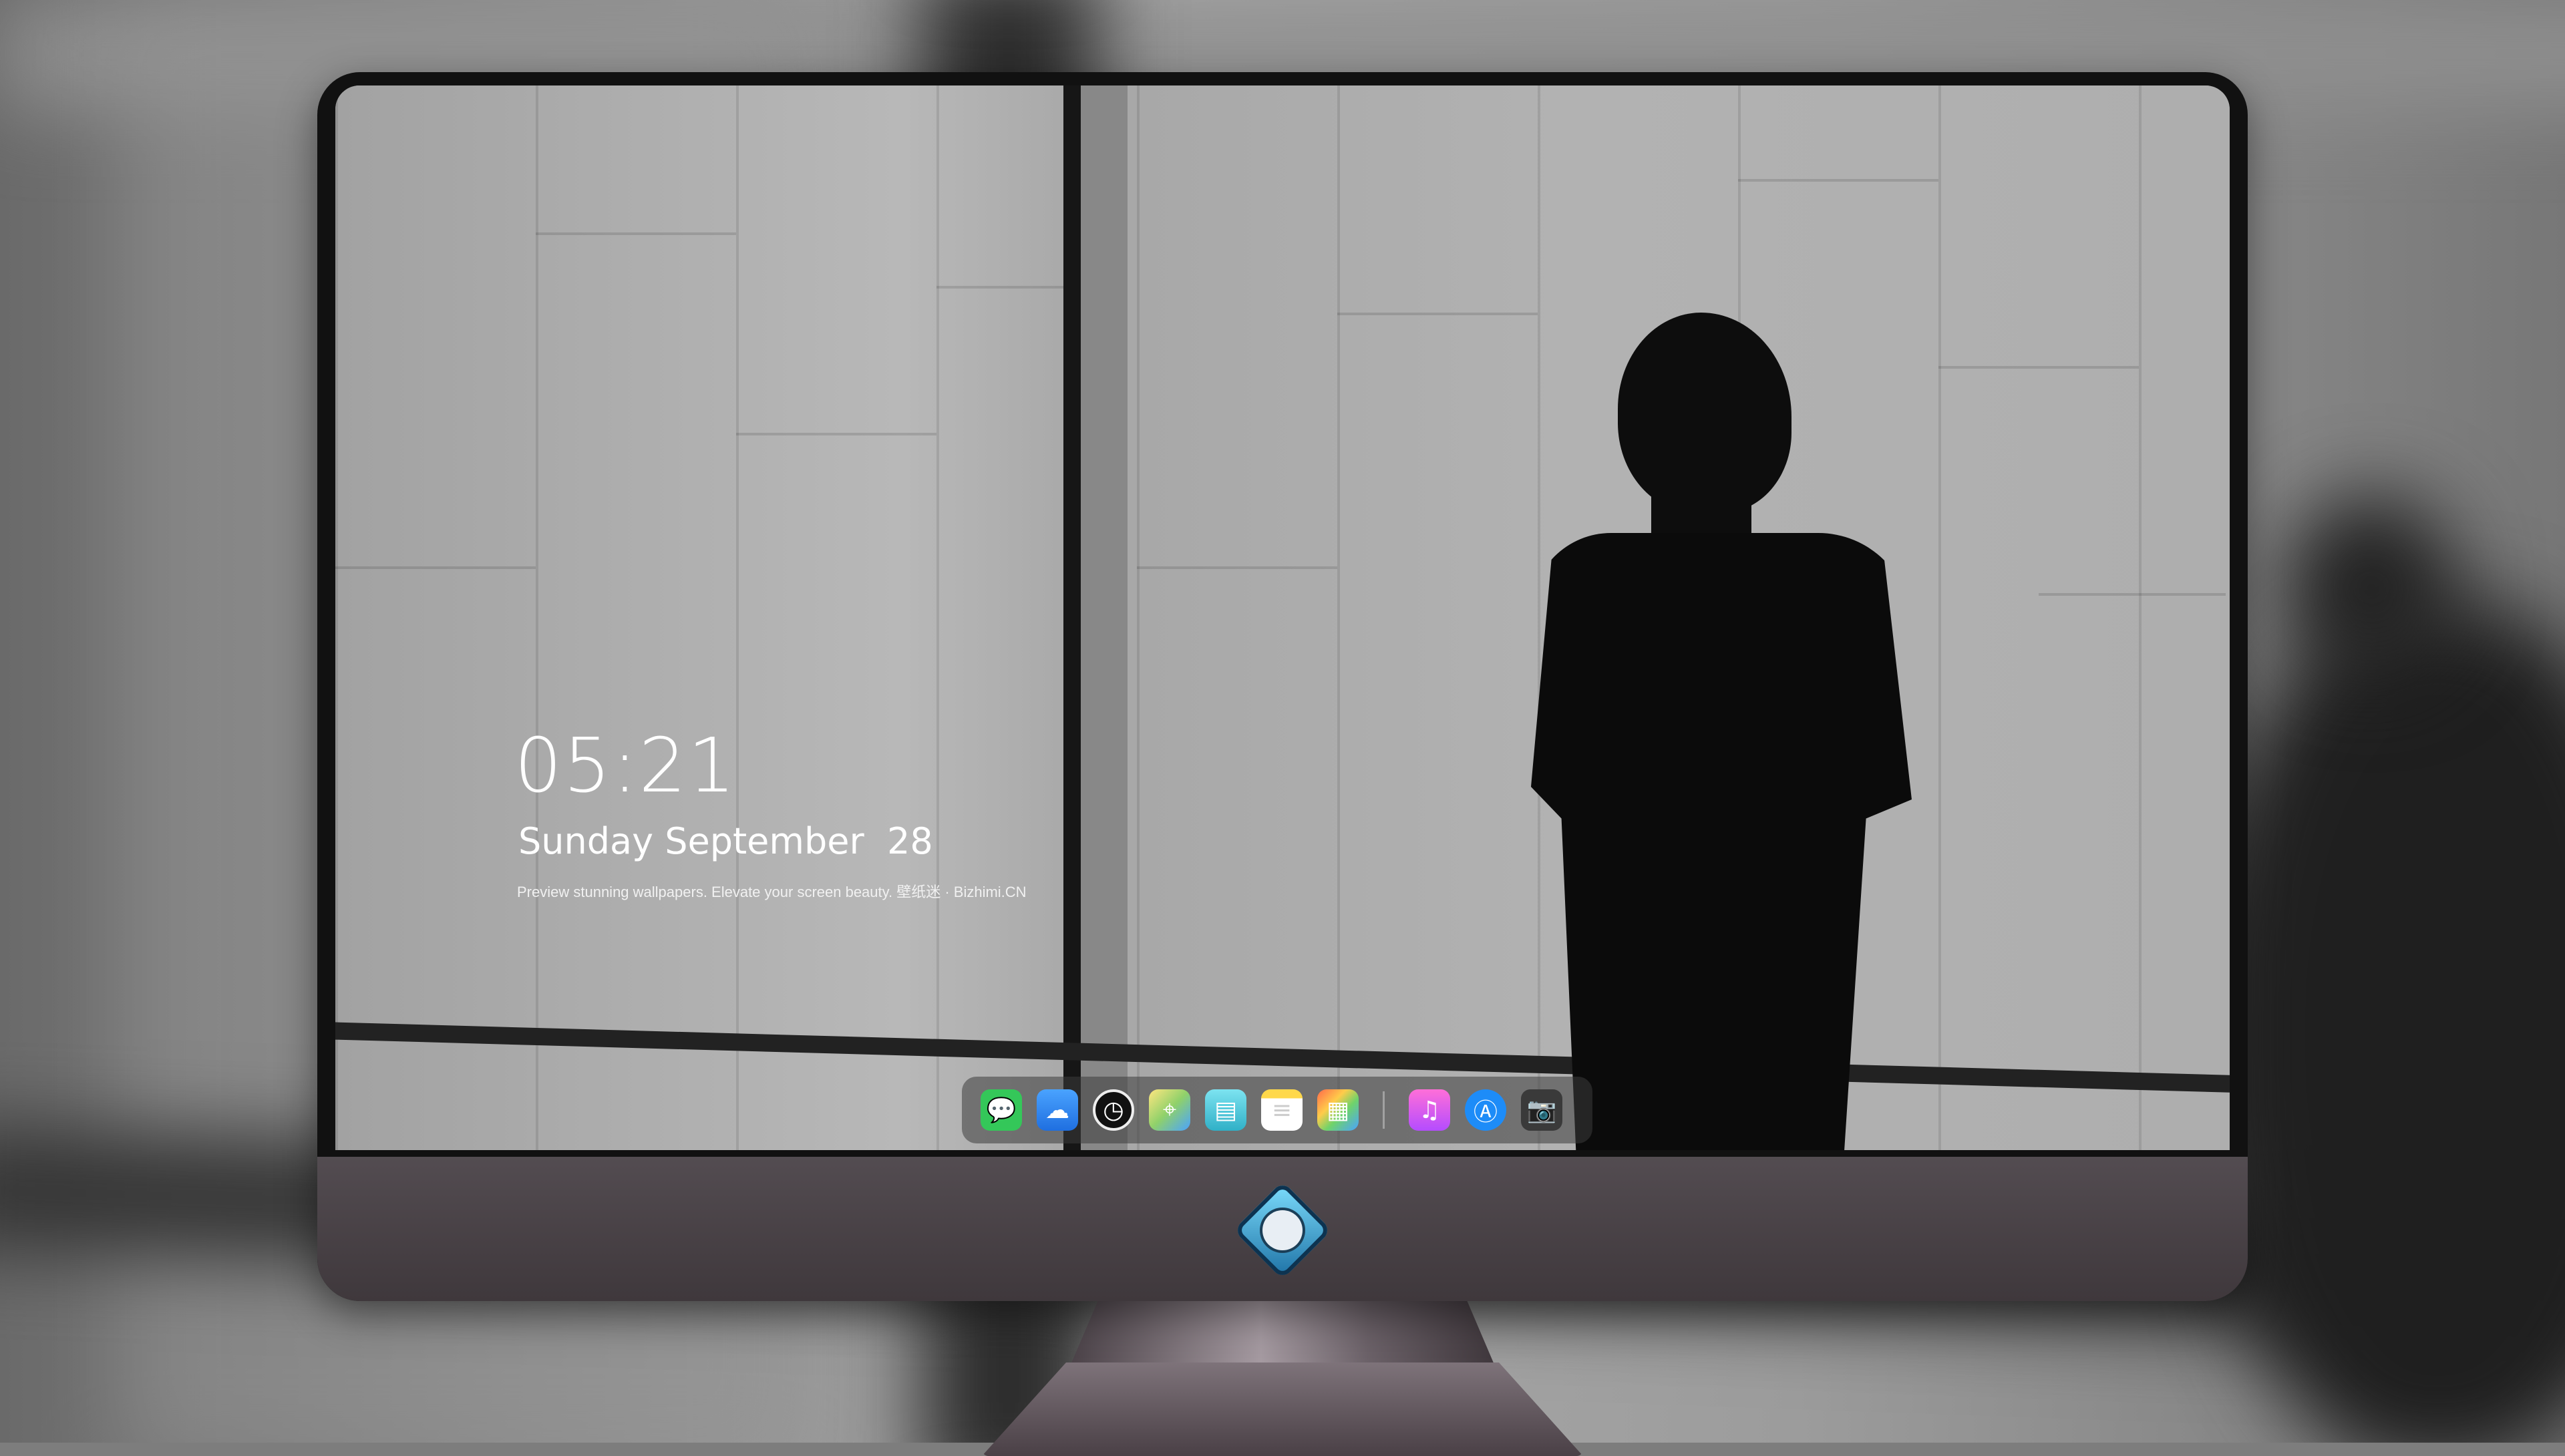 Image resolution: width=2565 pixels, height=1456 pixels. Describe the element at coordinates (725, 841) in the screenshot. I see `lock-date: Sunday September 28` at that location.